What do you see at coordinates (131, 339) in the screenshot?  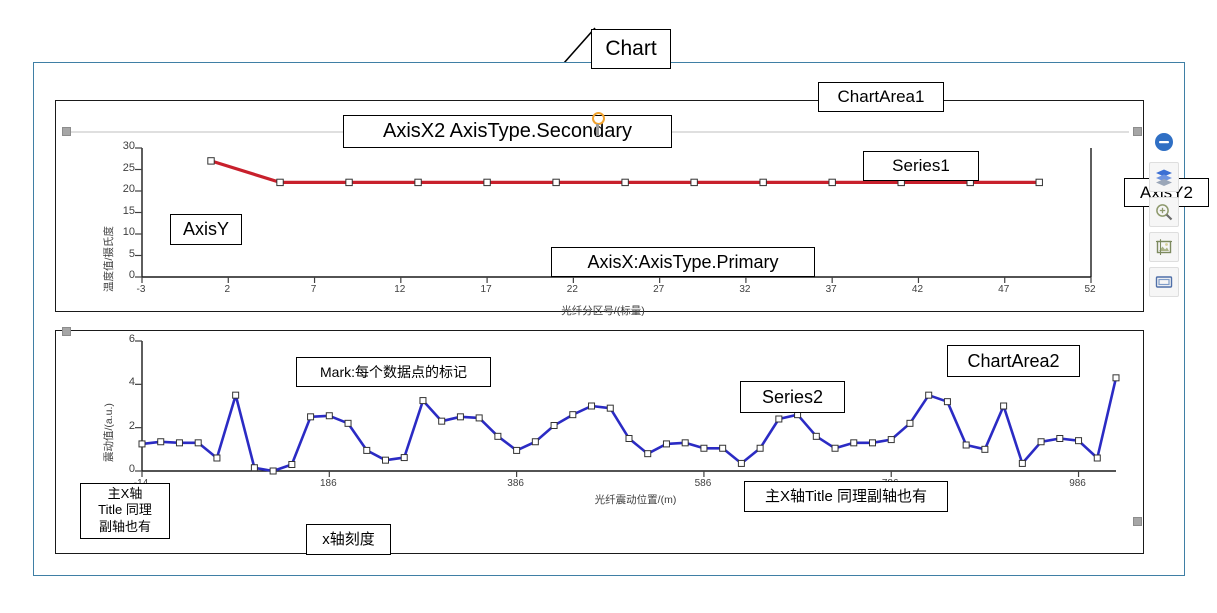 I see `y-tick-label: 6` at bounding box center [131, 339].